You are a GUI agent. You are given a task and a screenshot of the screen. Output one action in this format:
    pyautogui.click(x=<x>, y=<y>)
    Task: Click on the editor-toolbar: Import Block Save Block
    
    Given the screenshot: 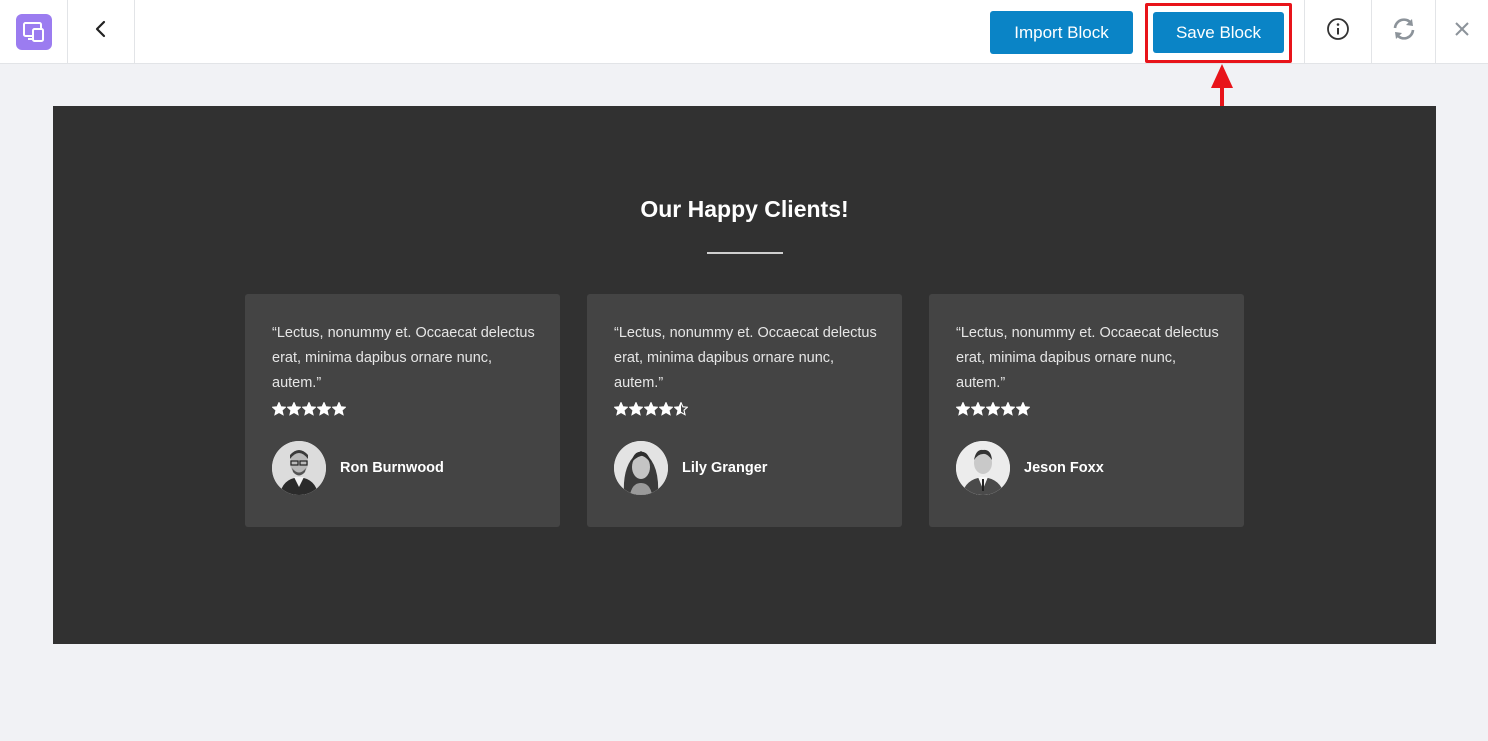 What is the action you would take?
    pyautogui.click(x=744, y=32)
    